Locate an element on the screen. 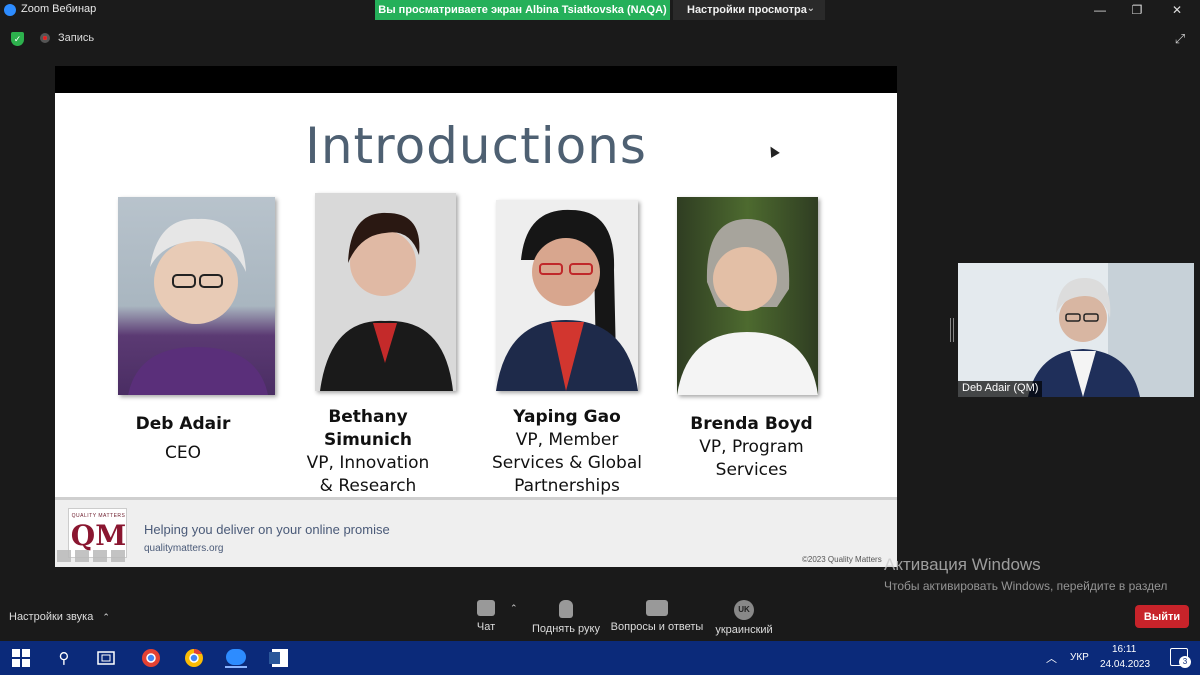 The height and width of the screenshot is (675, 1200). fullscreen-icon: ⤢ is located at coordinates (1180, 39).